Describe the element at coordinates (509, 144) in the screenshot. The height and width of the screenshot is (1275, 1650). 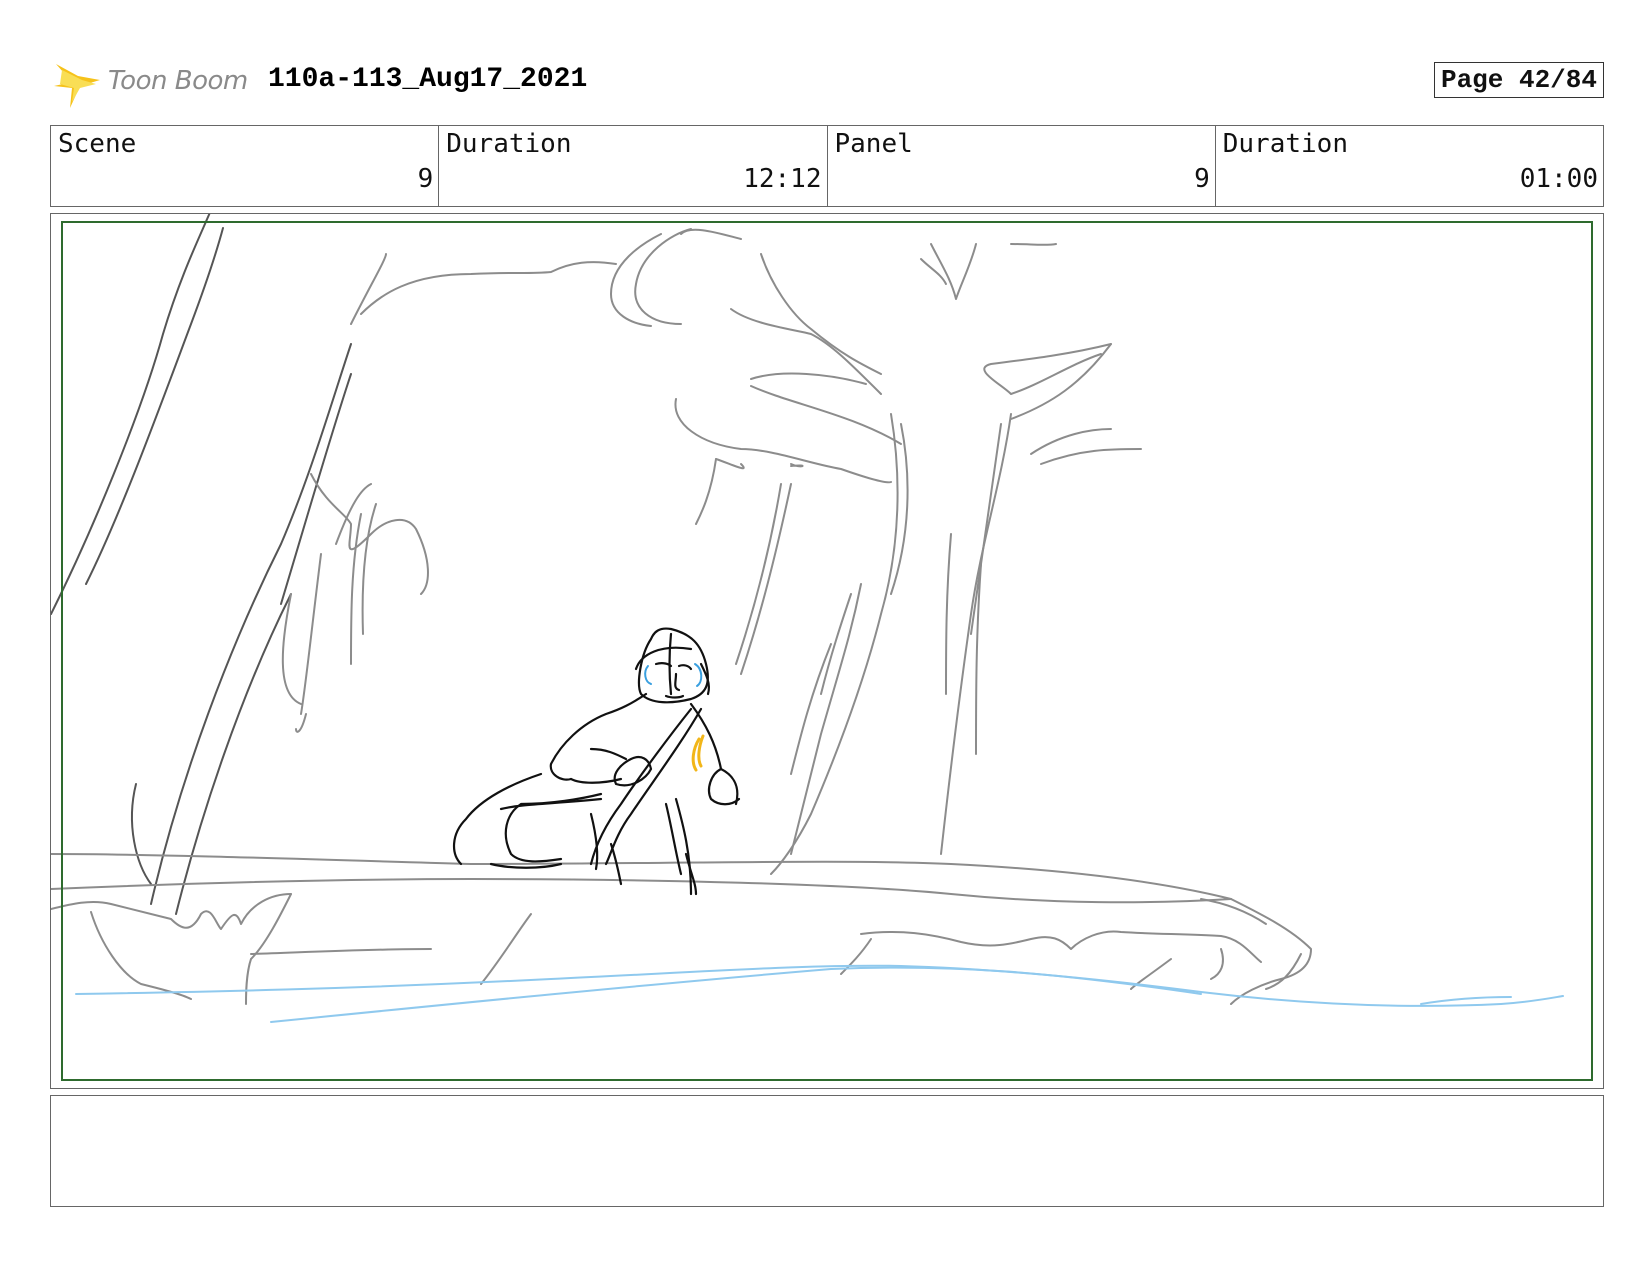
I see `scene-duration-label: Duration` at that location.